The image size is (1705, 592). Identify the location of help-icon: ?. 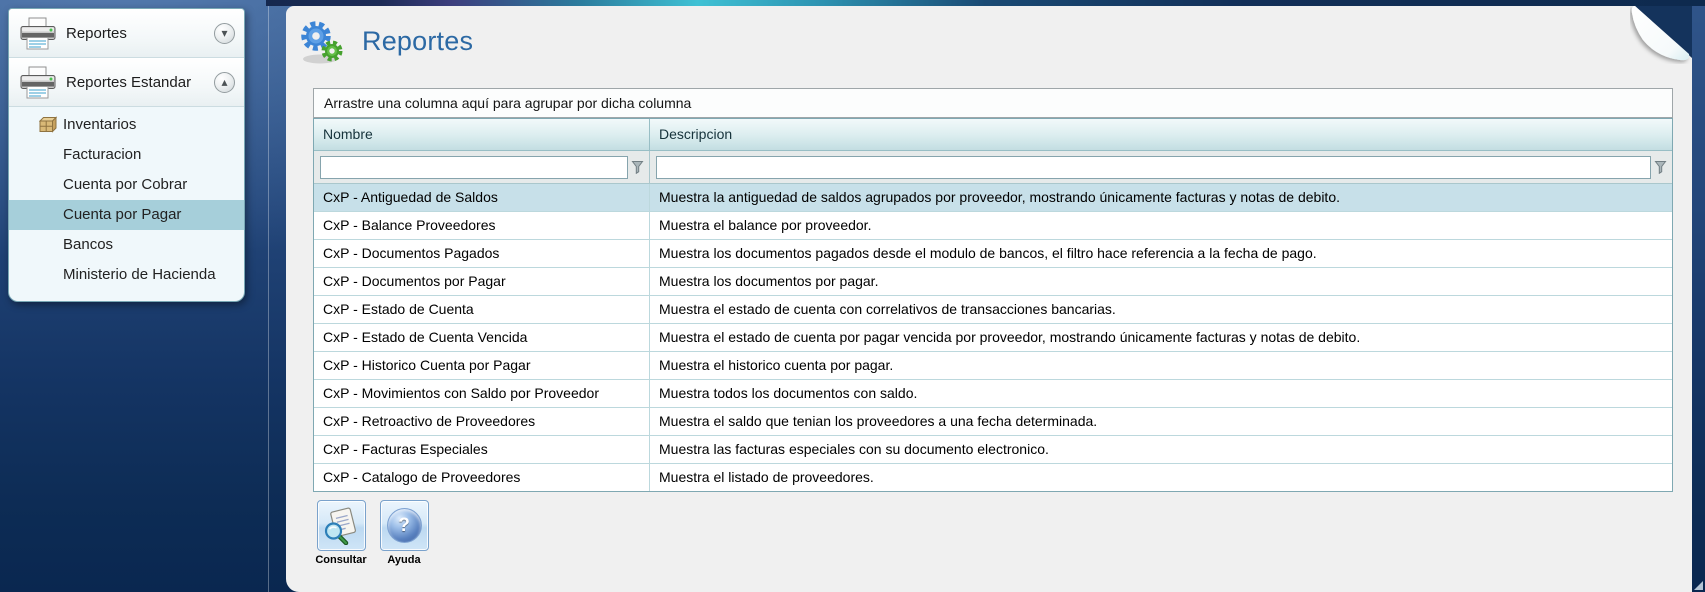
(404, 525).